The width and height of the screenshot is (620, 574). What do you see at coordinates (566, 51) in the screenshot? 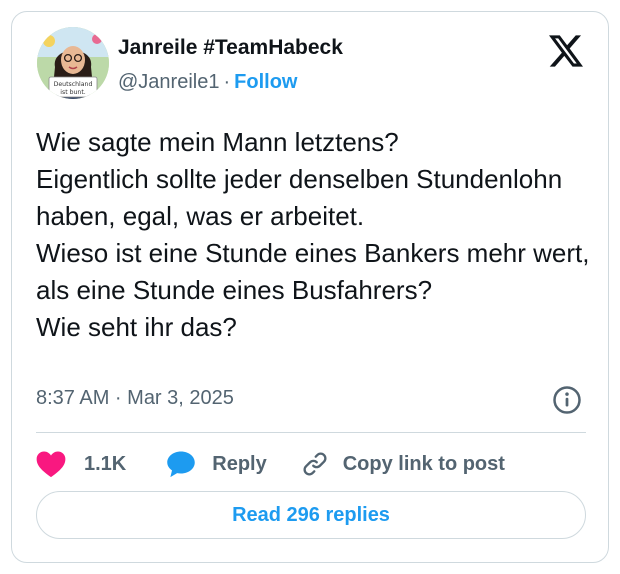
I see `x-logo-icon` at bounding box center [566, 51].